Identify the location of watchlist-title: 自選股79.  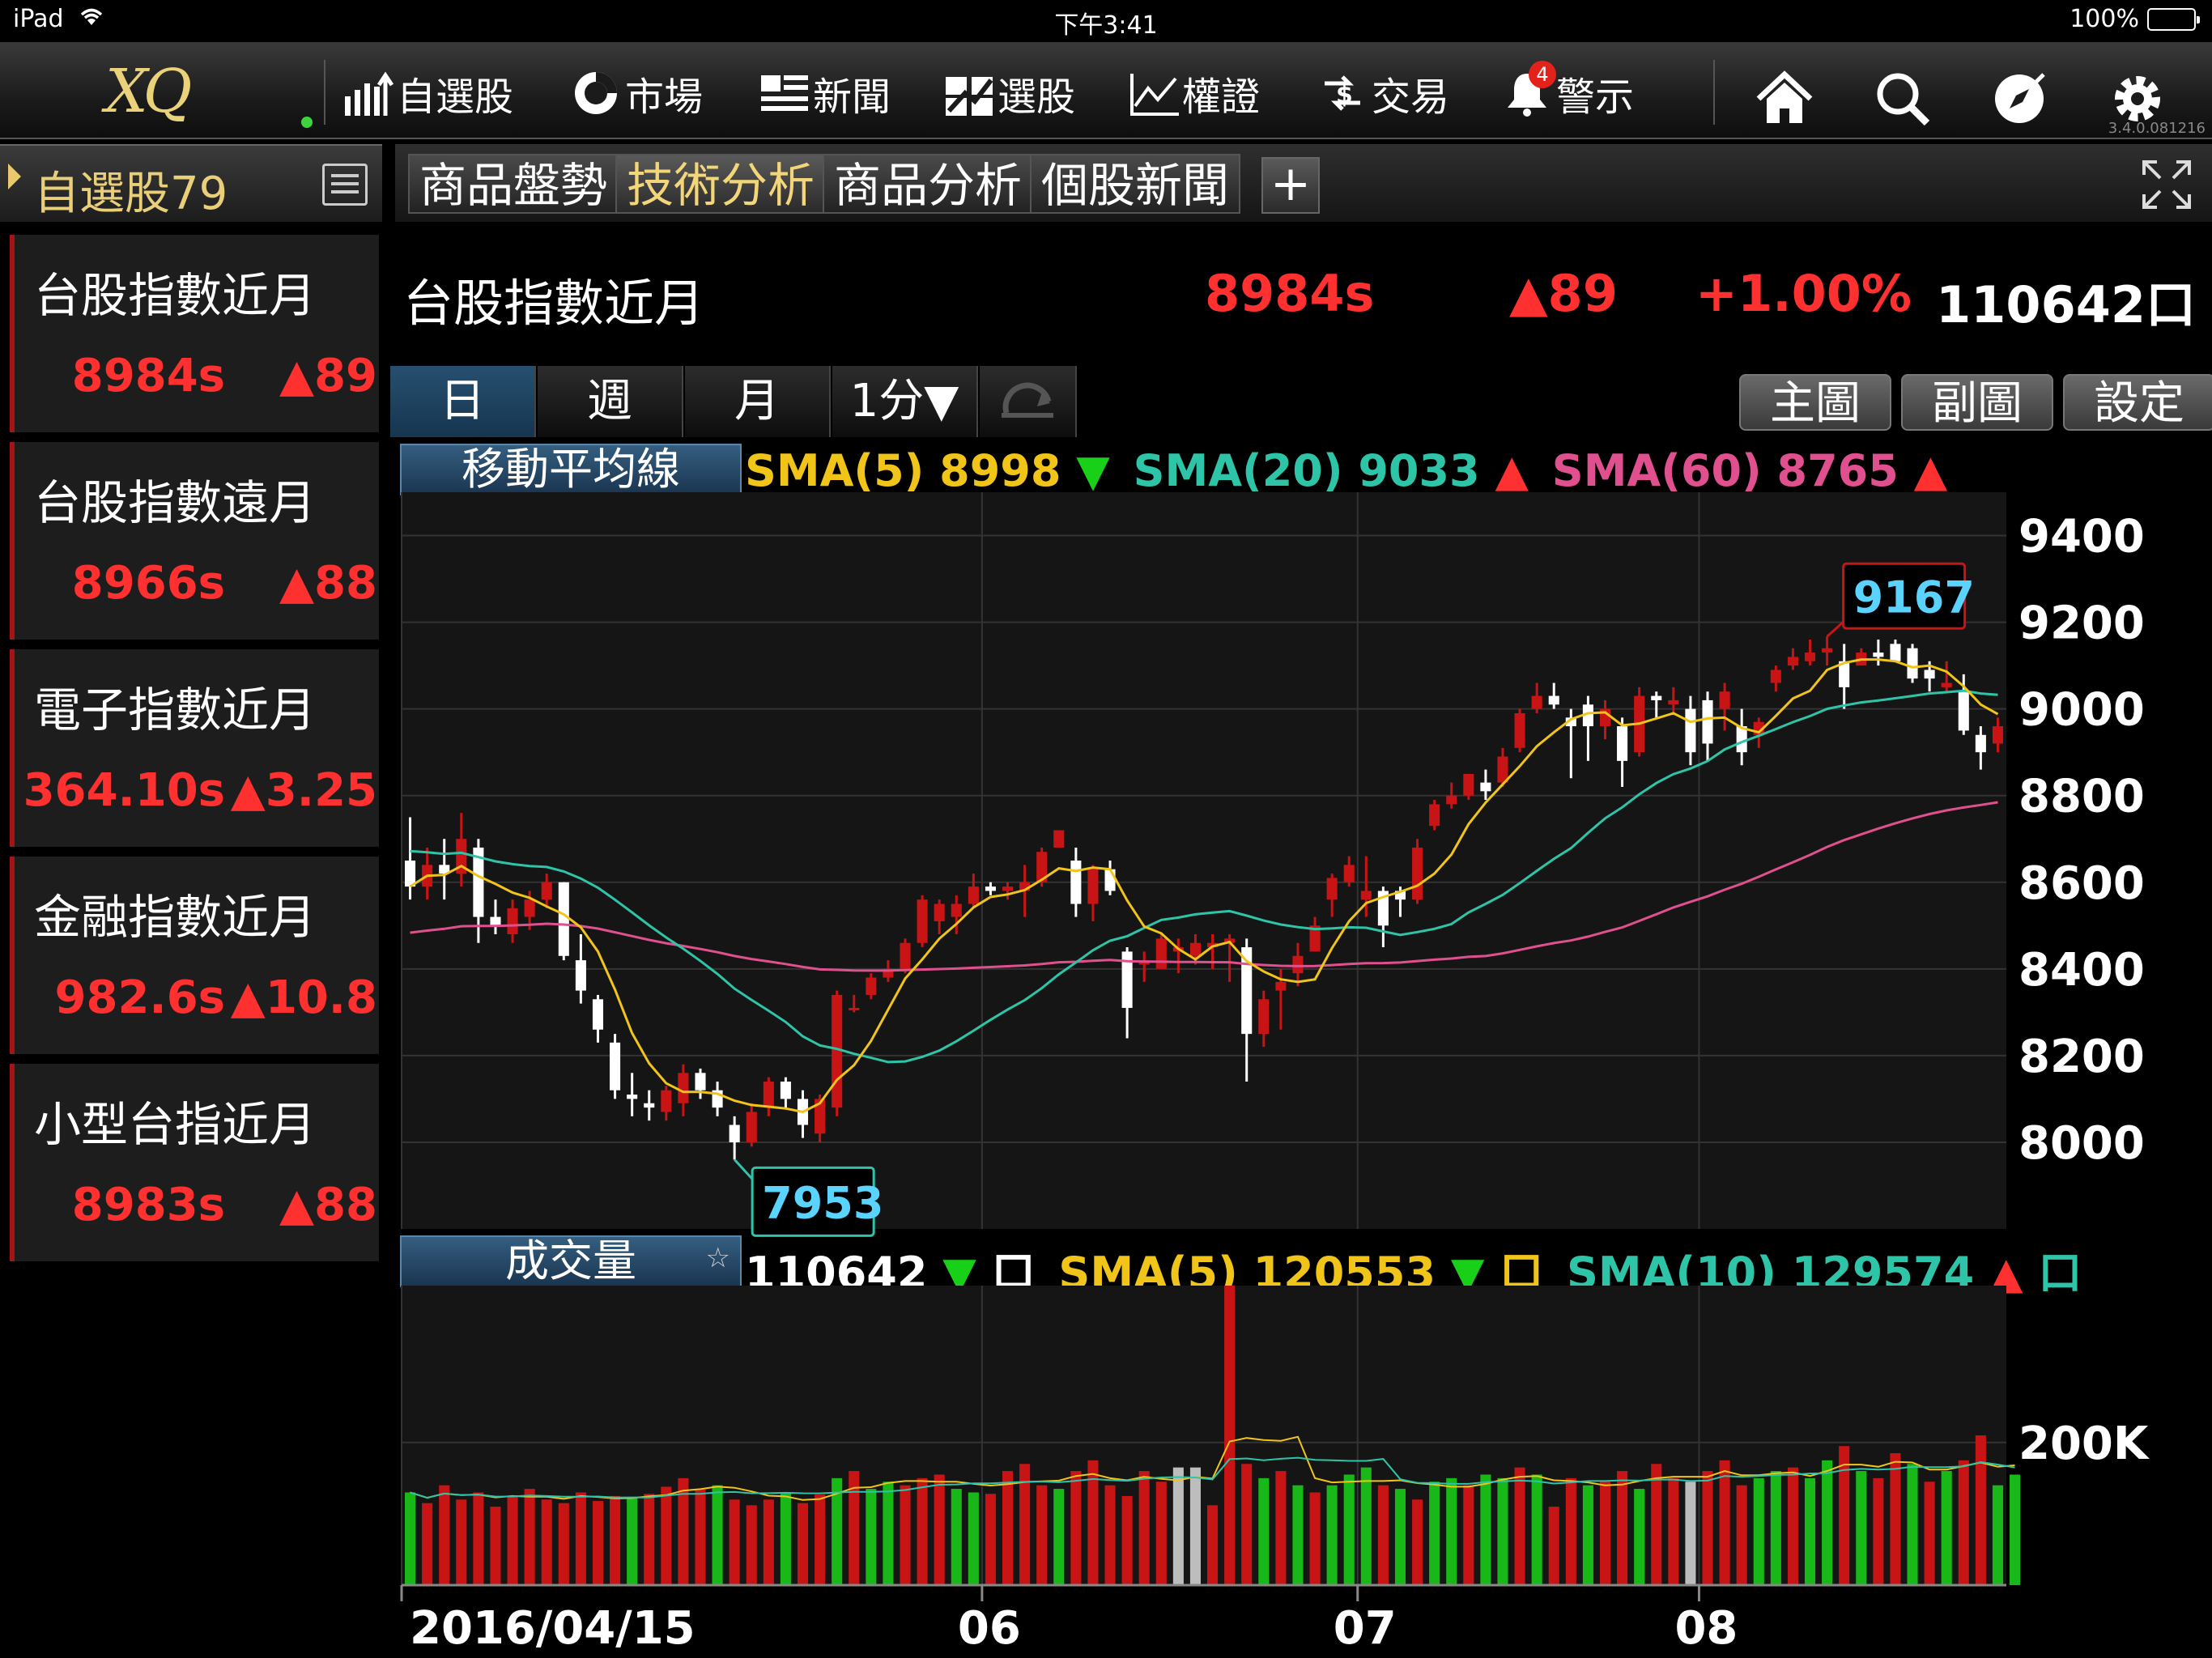
(131, 194).